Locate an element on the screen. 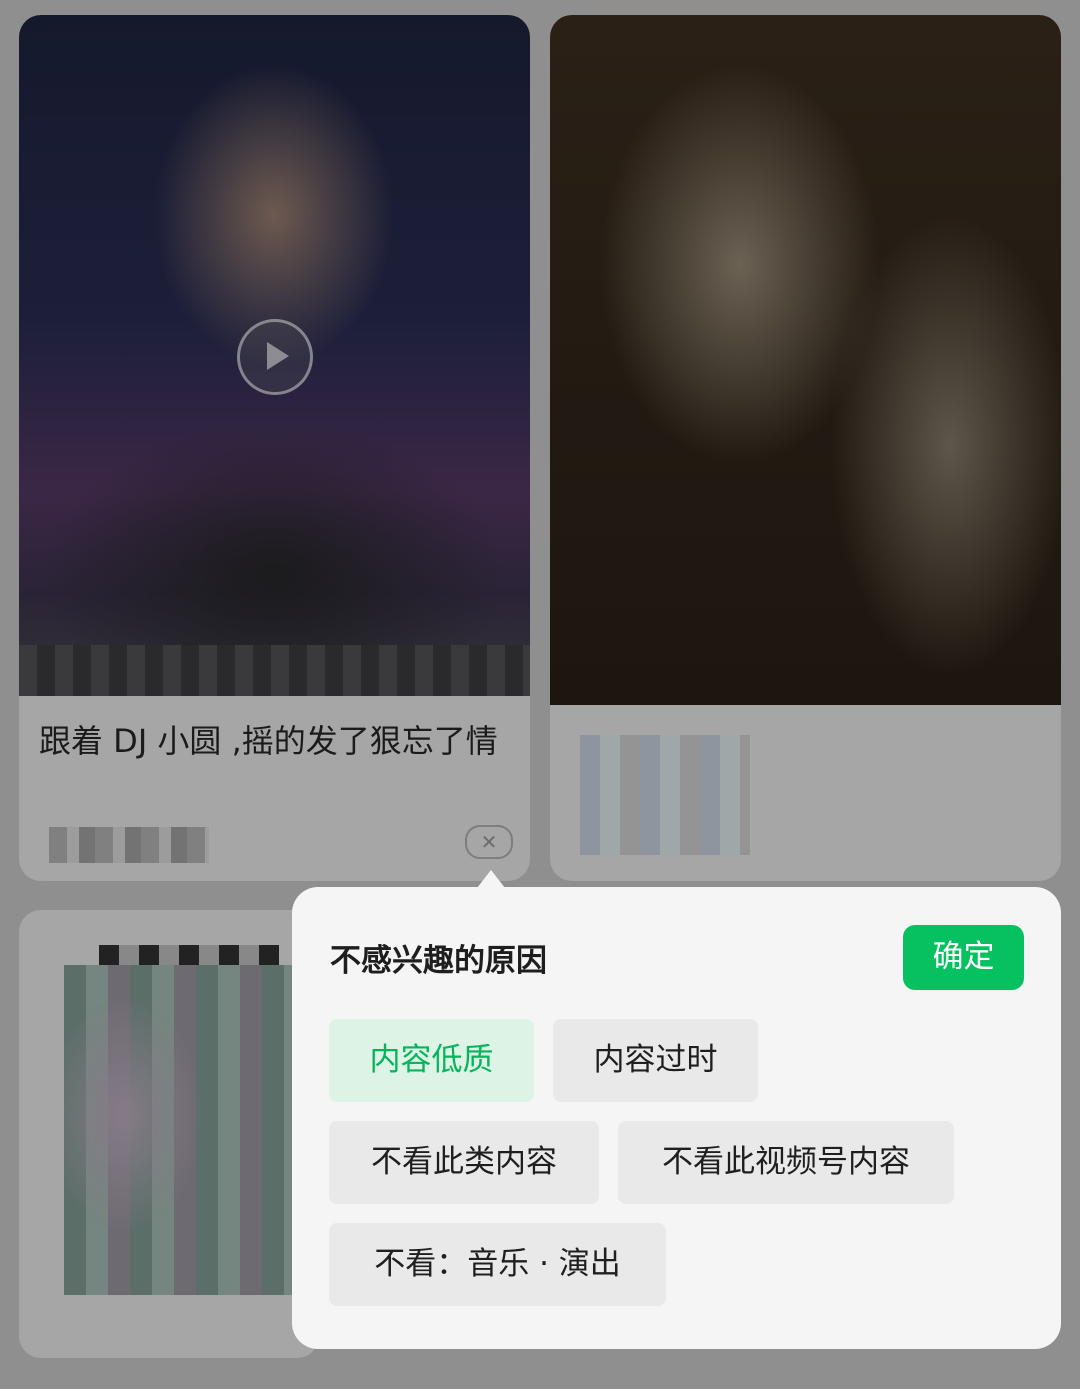  reason-chip-hide-channel: 不看此视频号内容 is located at coordinates (786, 1162).